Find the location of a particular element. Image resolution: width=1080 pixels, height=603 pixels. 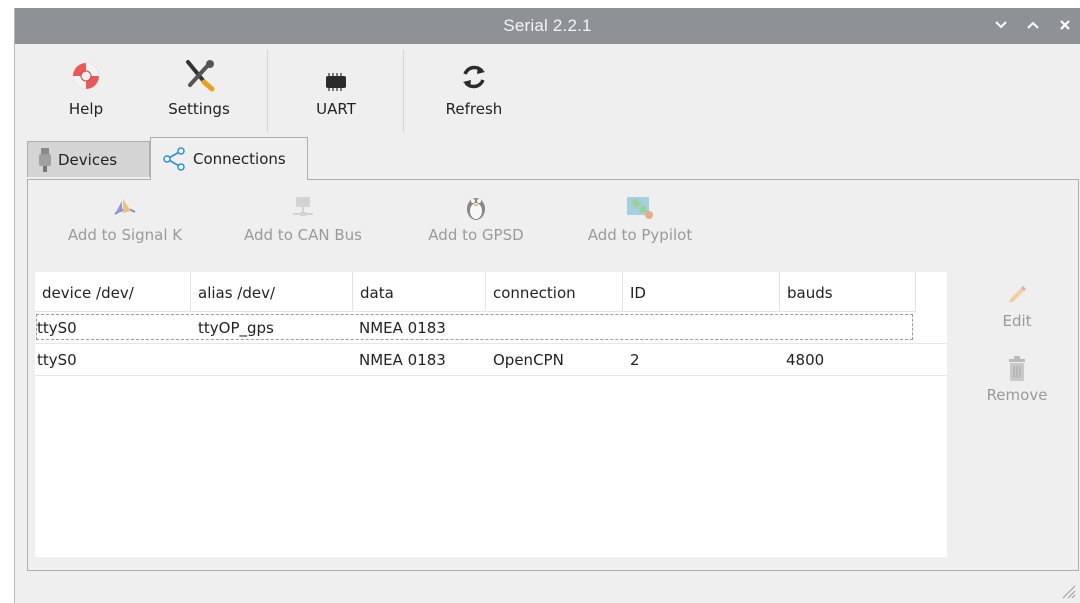

edit-button: Edit is located at coordinates (1017, 304).